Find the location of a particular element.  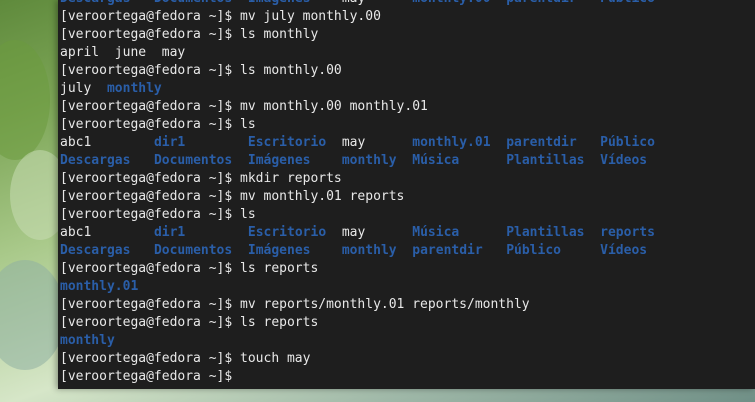

listing-entry: Documentos is located at coordinates (193, 3).